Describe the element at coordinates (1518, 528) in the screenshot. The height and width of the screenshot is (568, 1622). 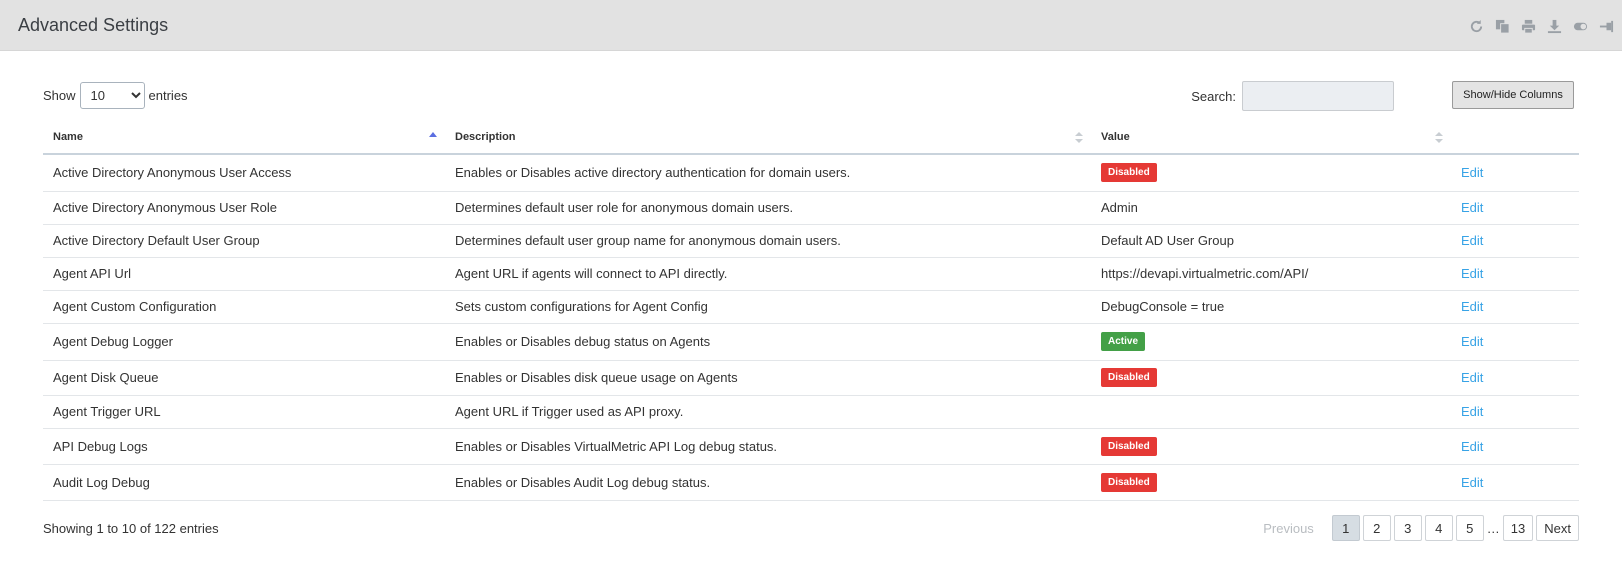
I see `pagination-page-last: 13` at that location.